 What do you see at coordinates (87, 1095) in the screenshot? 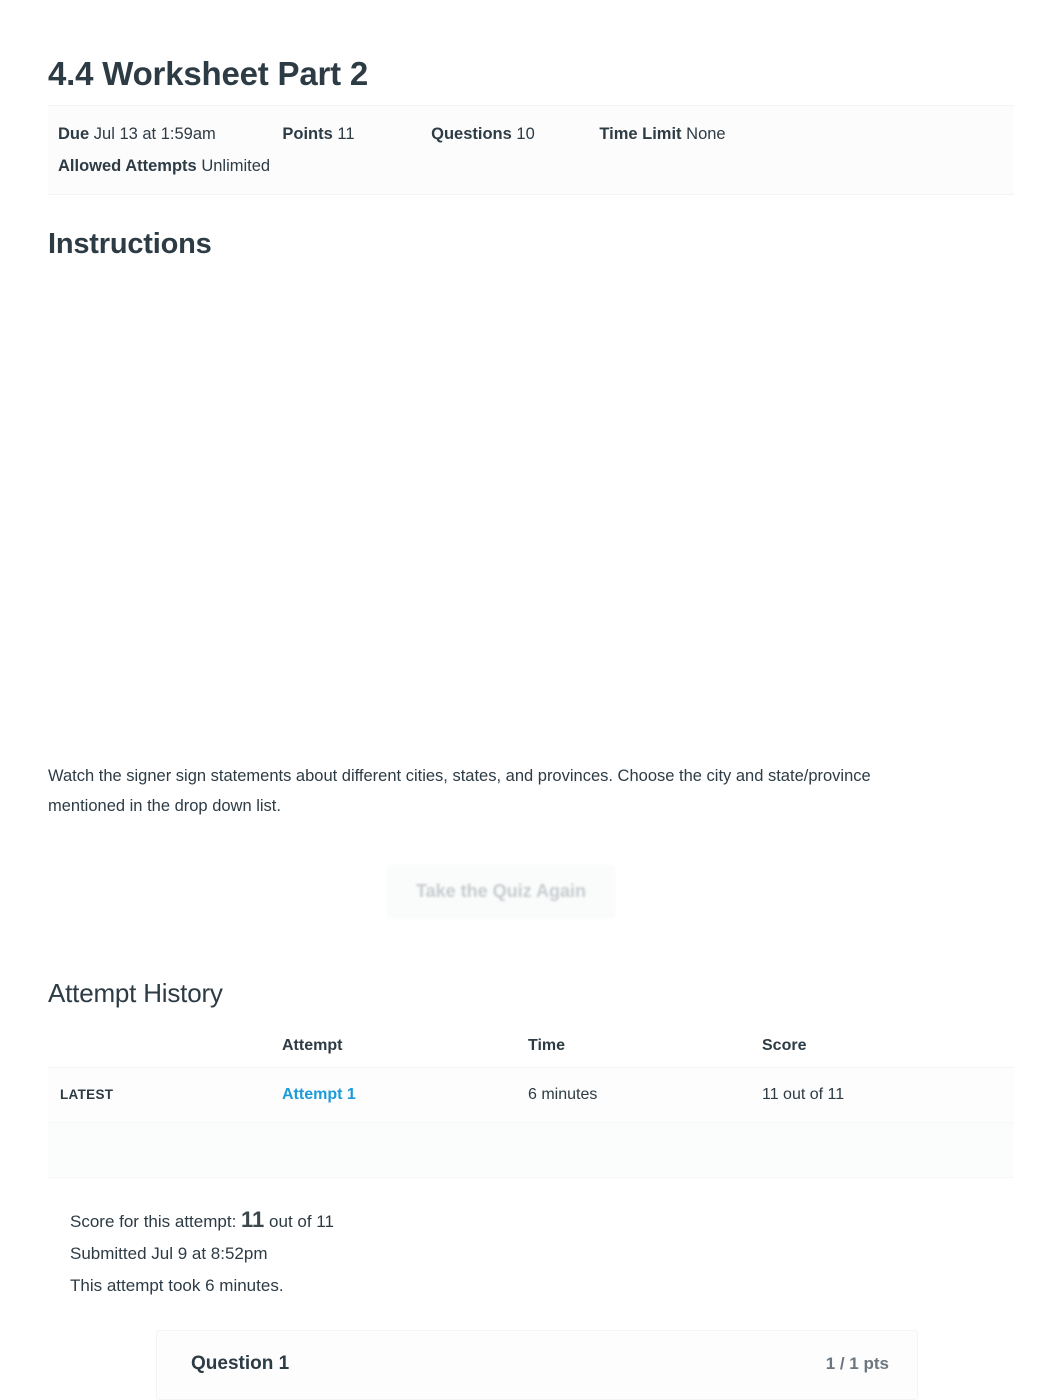
I see `latest-badge: LATEST` at bounding box center [87, 1095].